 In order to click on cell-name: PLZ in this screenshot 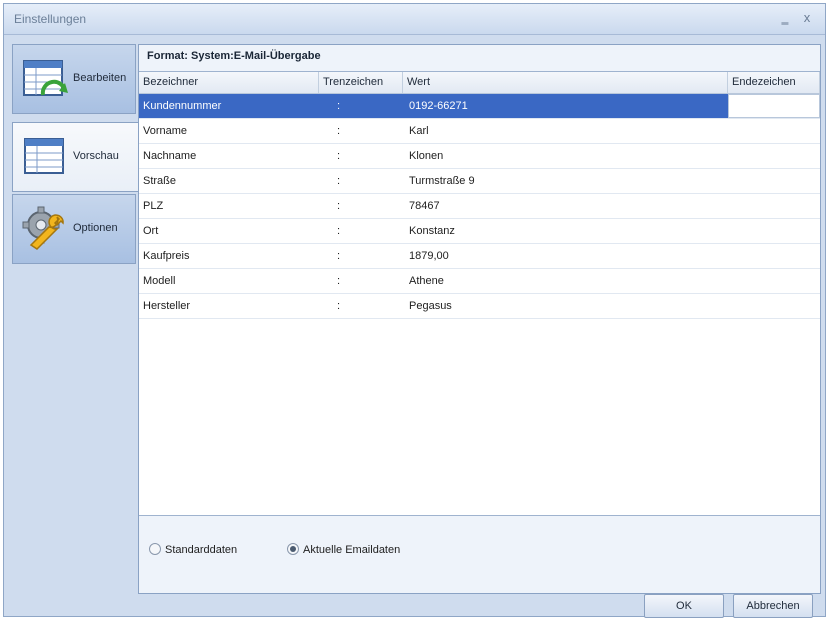, I will do `click(153, 206)`.